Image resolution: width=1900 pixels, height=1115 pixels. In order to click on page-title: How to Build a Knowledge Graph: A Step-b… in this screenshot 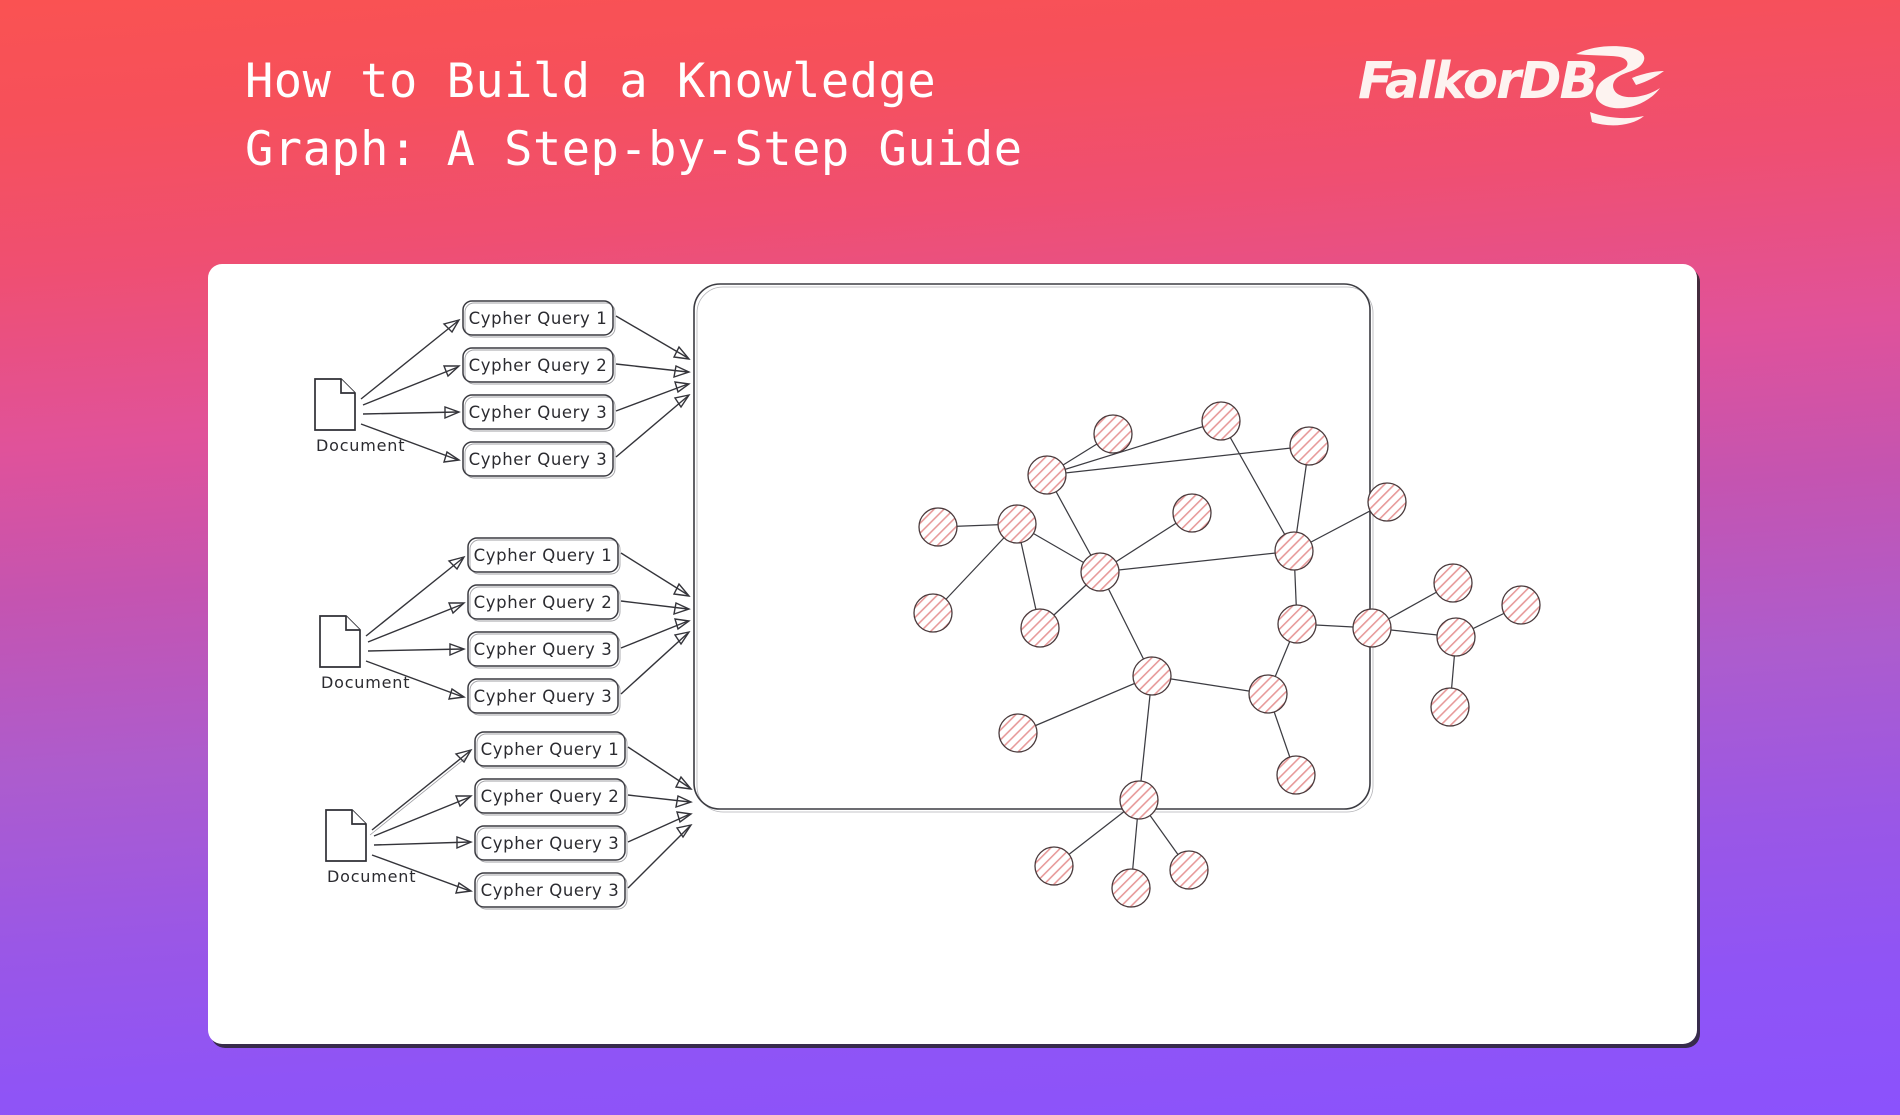, I will do `click(634, 116)`.